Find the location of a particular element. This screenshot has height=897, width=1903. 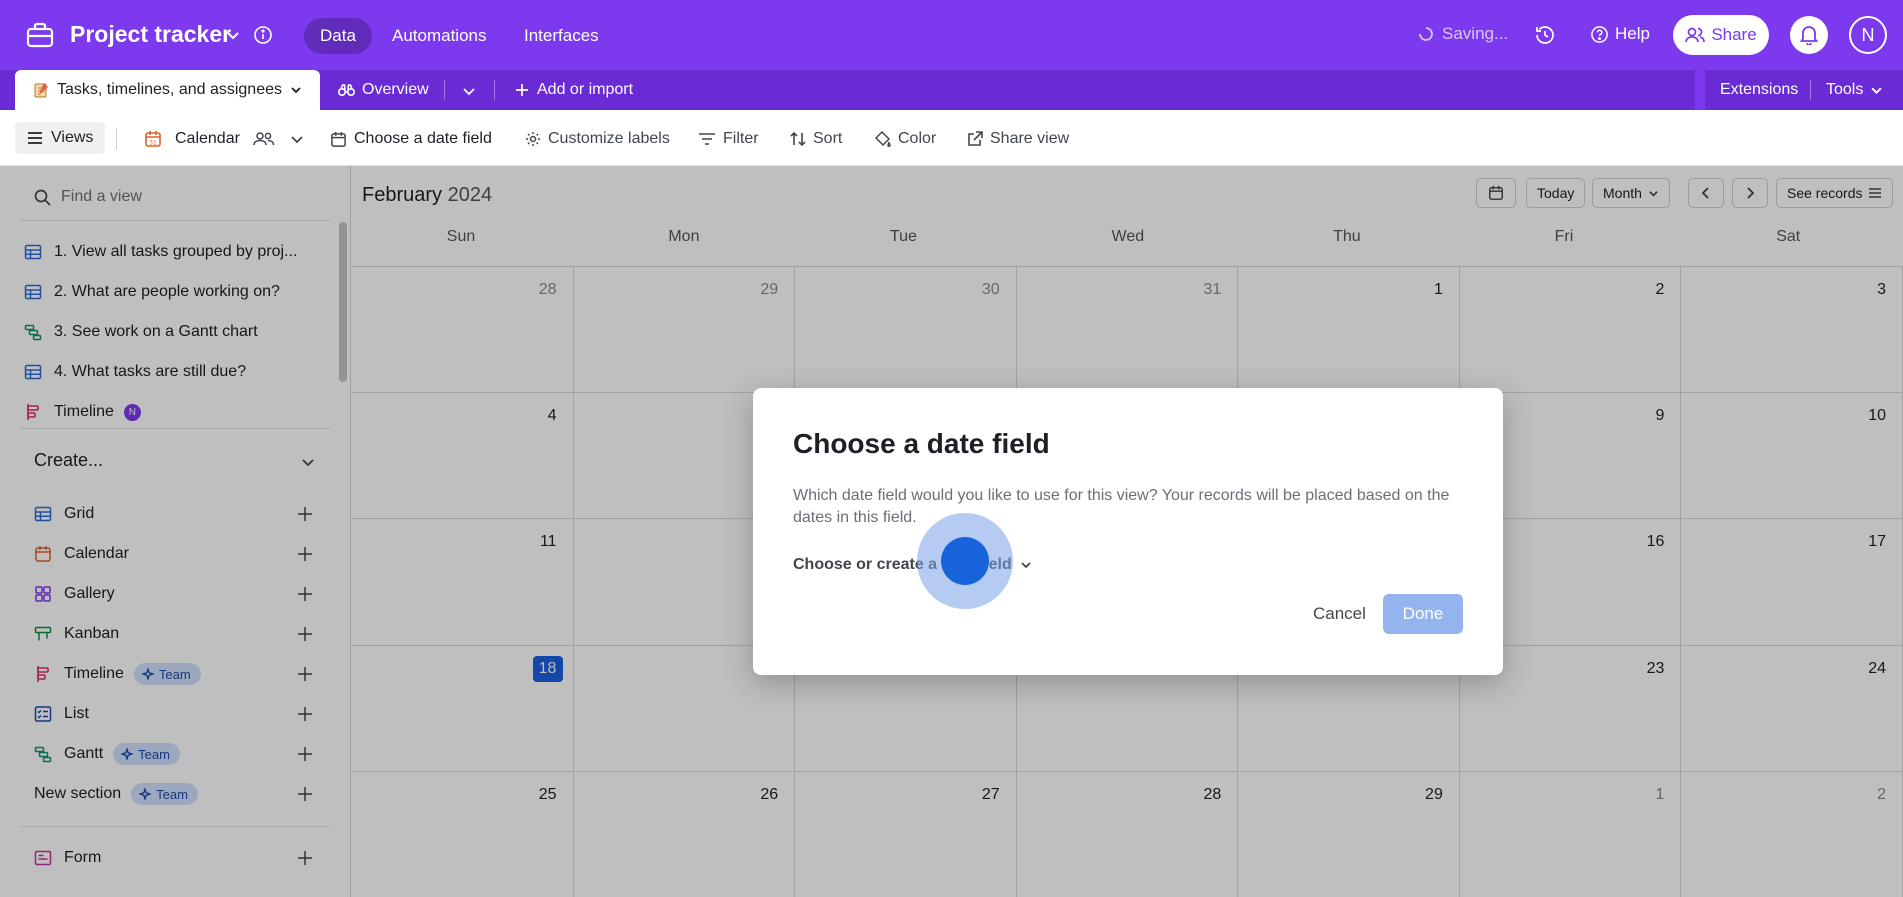

base-title: Project tracker is located at coordinates (150, 34).